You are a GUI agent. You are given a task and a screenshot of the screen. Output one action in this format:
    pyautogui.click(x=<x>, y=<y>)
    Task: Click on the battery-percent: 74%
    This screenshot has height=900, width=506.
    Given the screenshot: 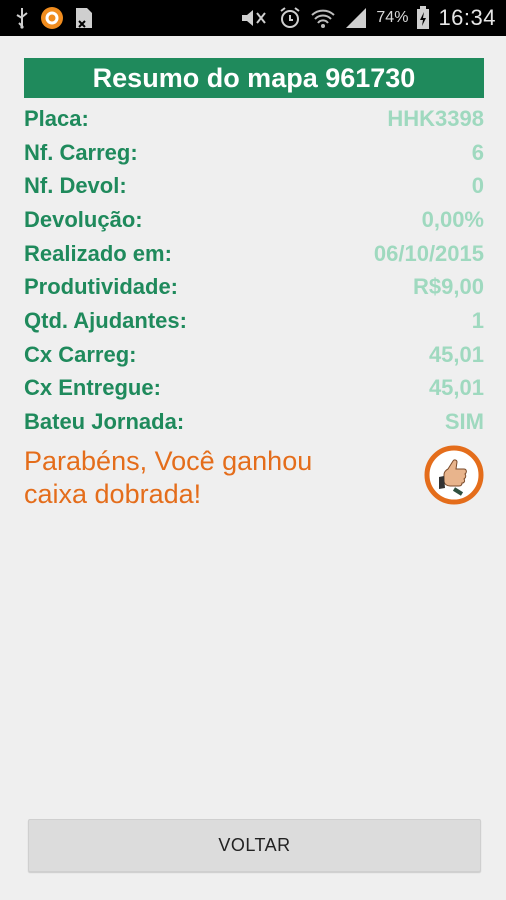 What is the action you would take?
    pyautogui.click(x=392, y=17)
    